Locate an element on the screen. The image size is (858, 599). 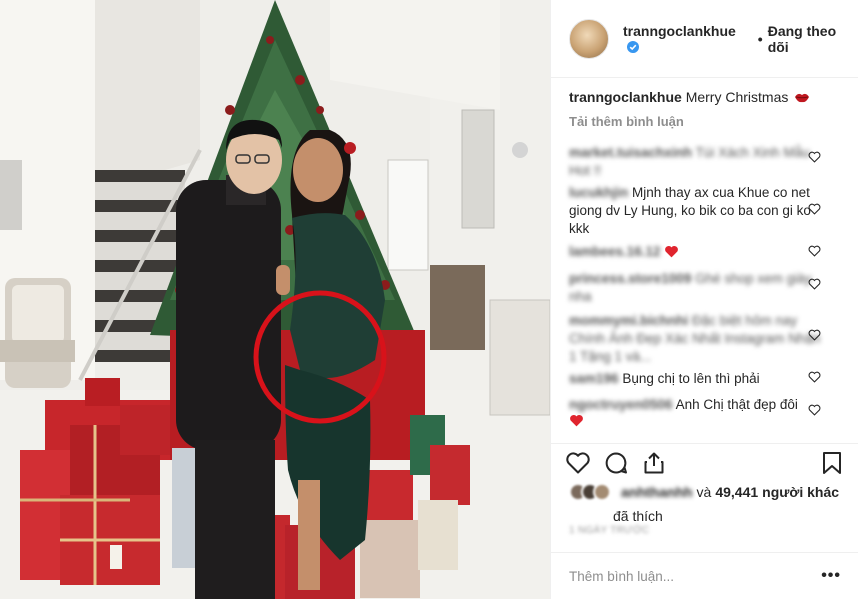
likes-and: và is located at coordinates (704, 492).